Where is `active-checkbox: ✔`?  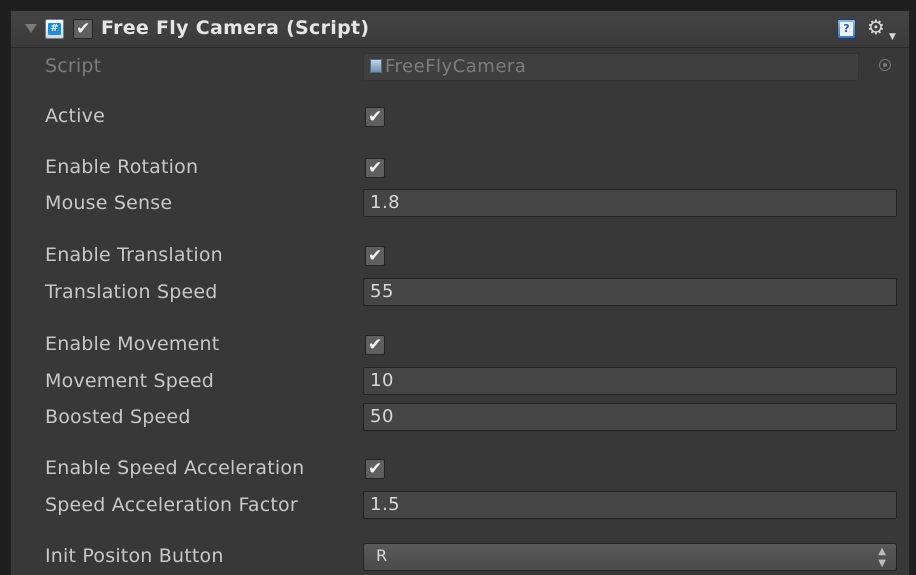
active-checkbox: ✔ is located at coordinates (375, 117).